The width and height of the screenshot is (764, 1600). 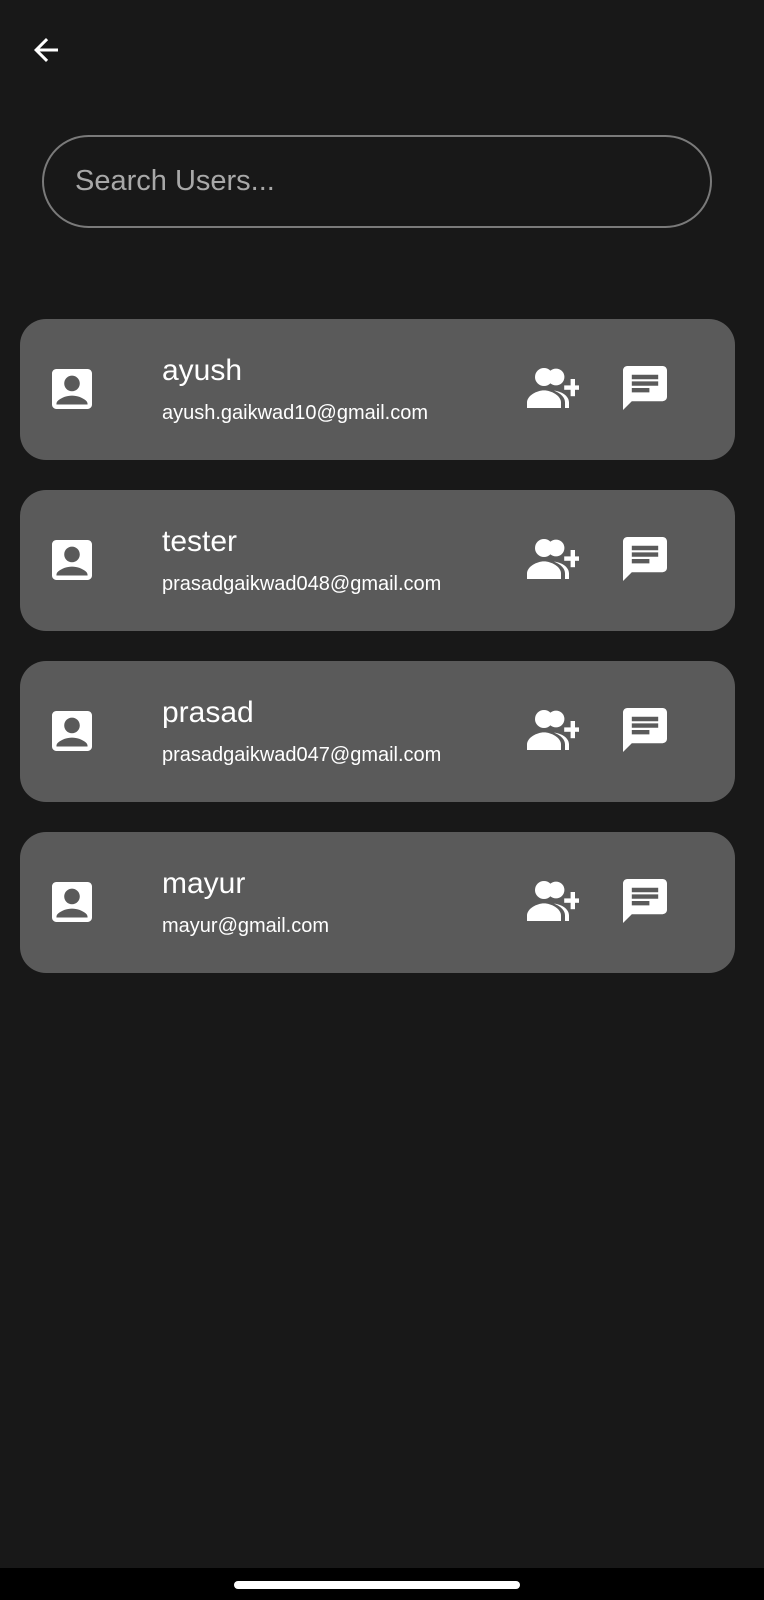 I want to click on system-navigation-bar, so click(x=382, y=1584).